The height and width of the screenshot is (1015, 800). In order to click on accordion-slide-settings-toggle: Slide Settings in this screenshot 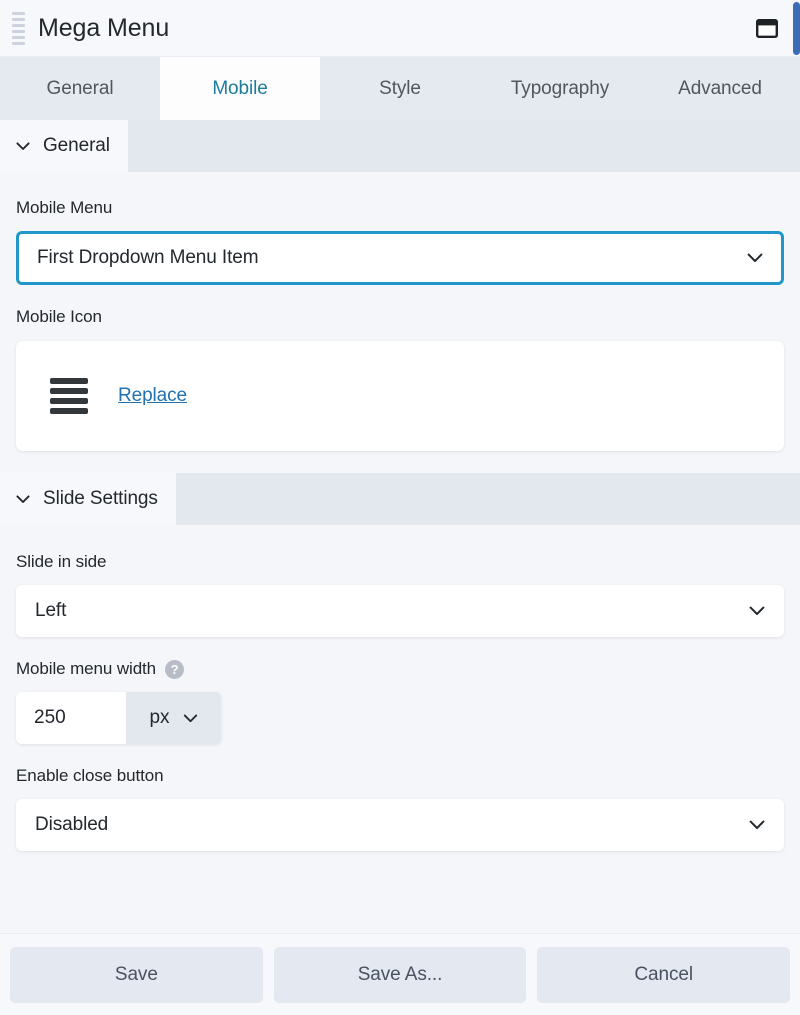, I will do `click(88, 499)`.